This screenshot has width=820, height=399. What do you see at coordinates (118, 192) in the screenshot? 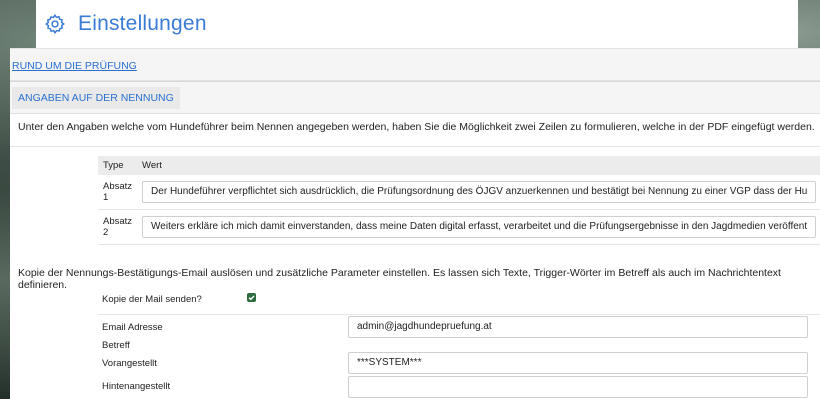
I see `row-type: Absatz 1` at bounding box center [118, 192].